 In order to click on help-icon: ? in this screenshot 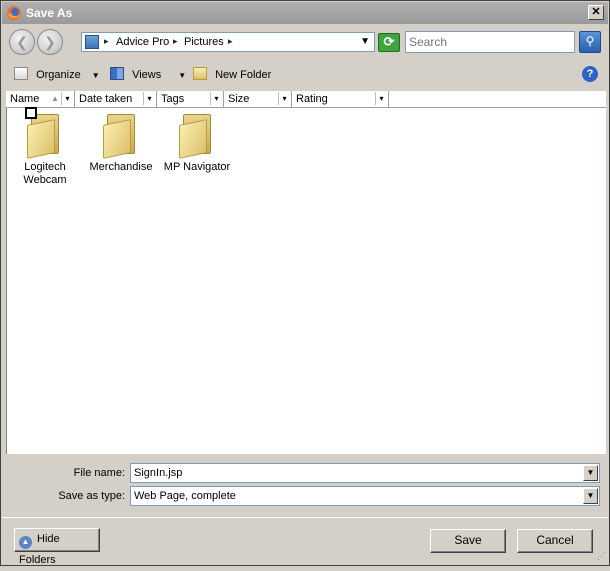, I will do `click(590, 74)`.